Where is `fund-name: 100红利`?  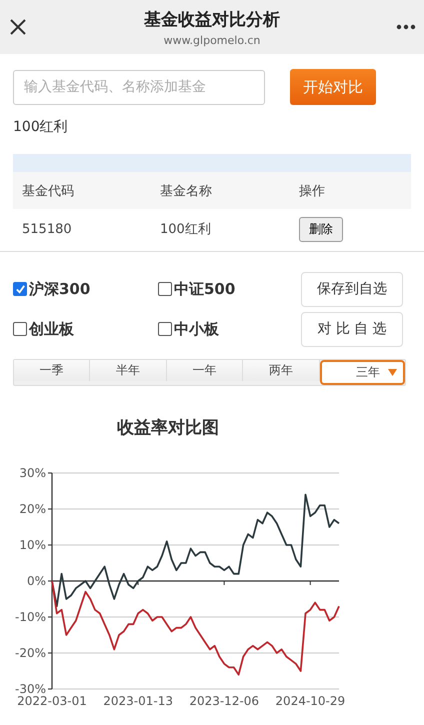
fund-name: 100红利 is located at coordinates (40, 127).